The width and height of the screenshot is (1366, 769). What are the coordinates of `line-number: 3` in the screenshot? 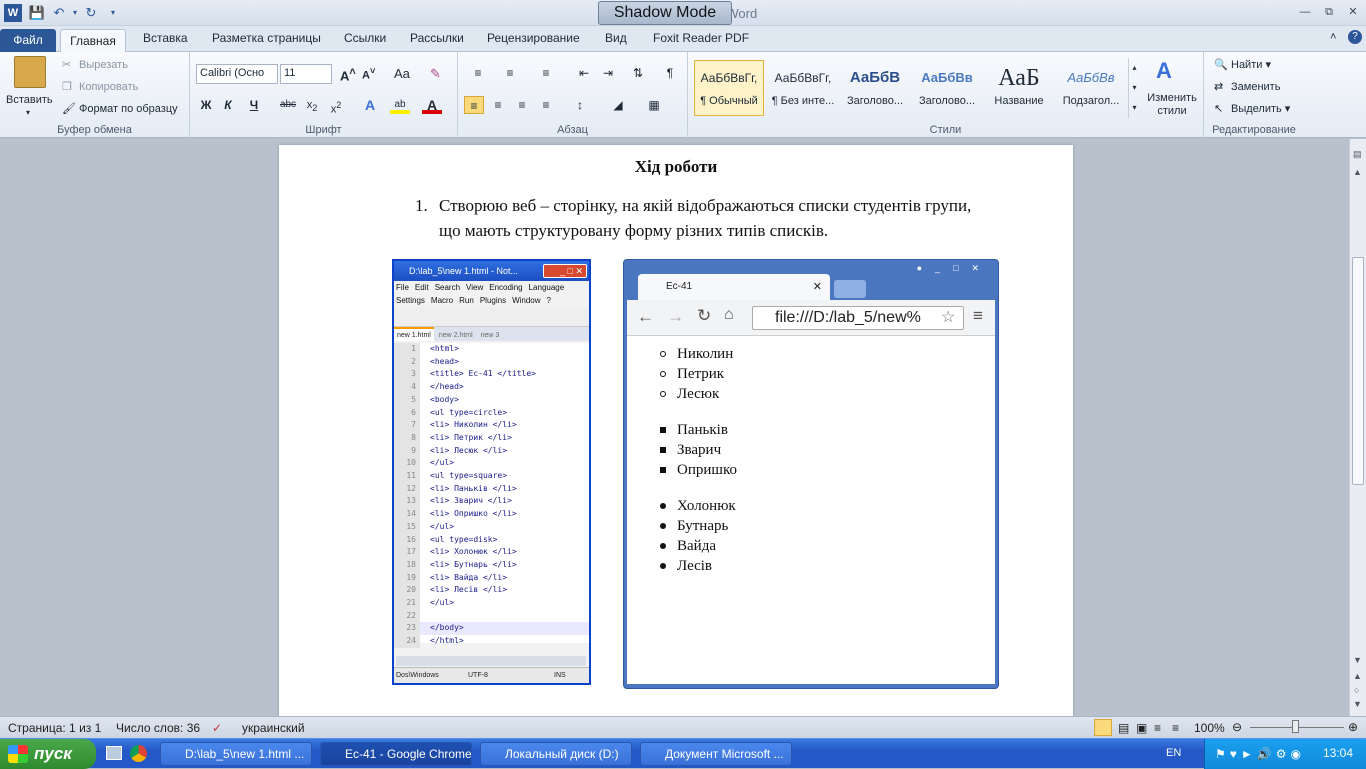 It's located at (407, 375).